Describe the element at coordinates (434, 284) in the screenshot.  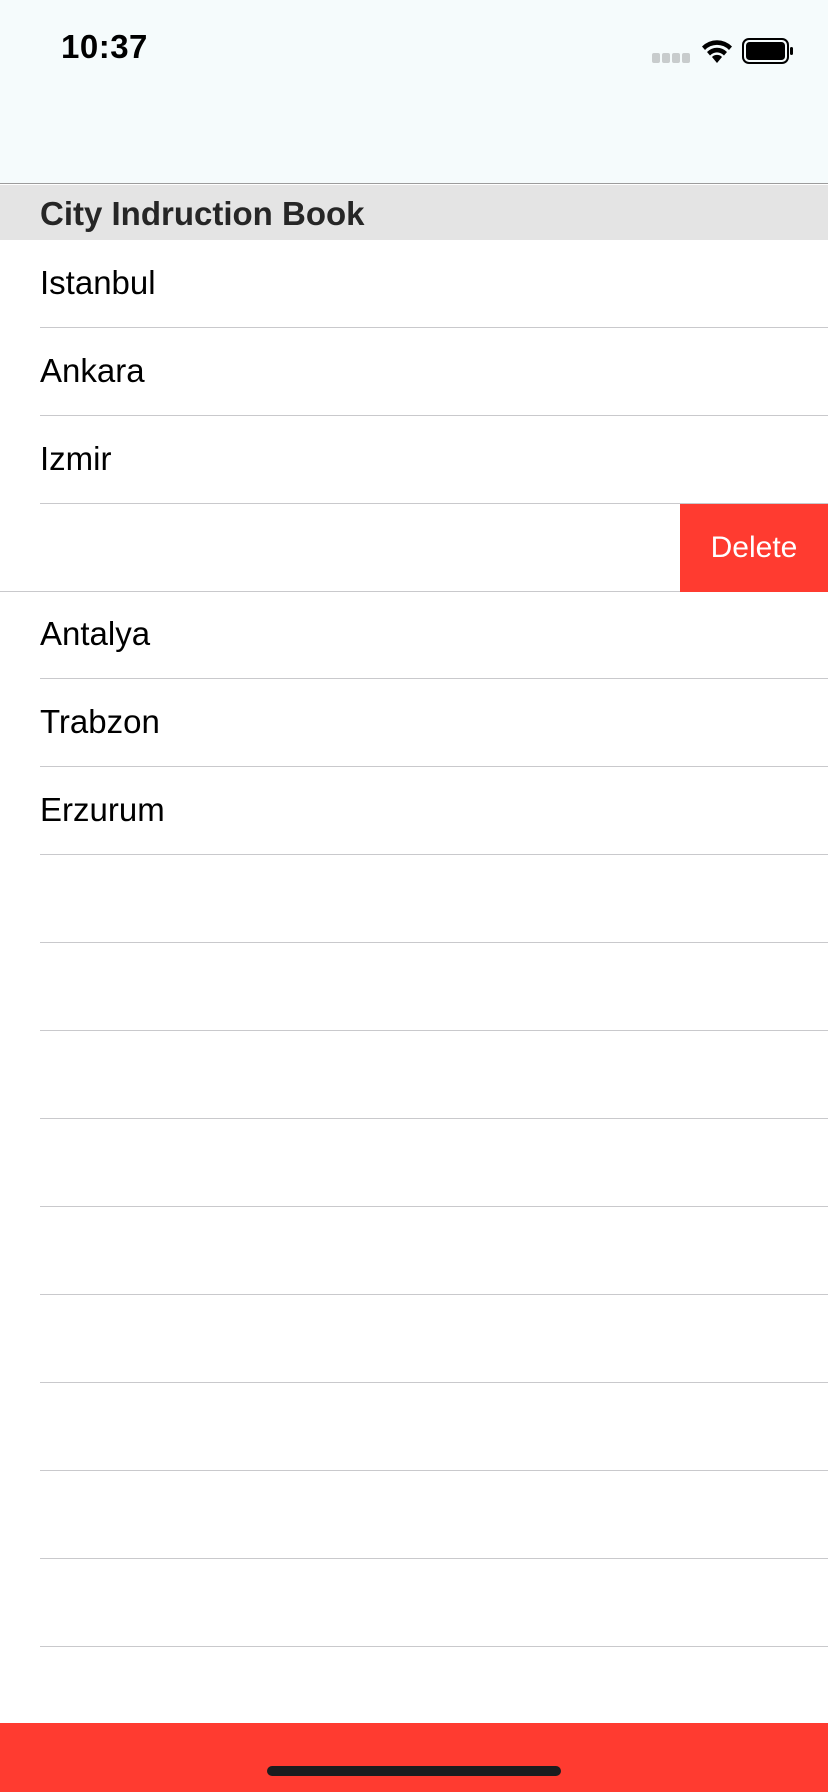
I see `list-item: Istanbul` at that location.